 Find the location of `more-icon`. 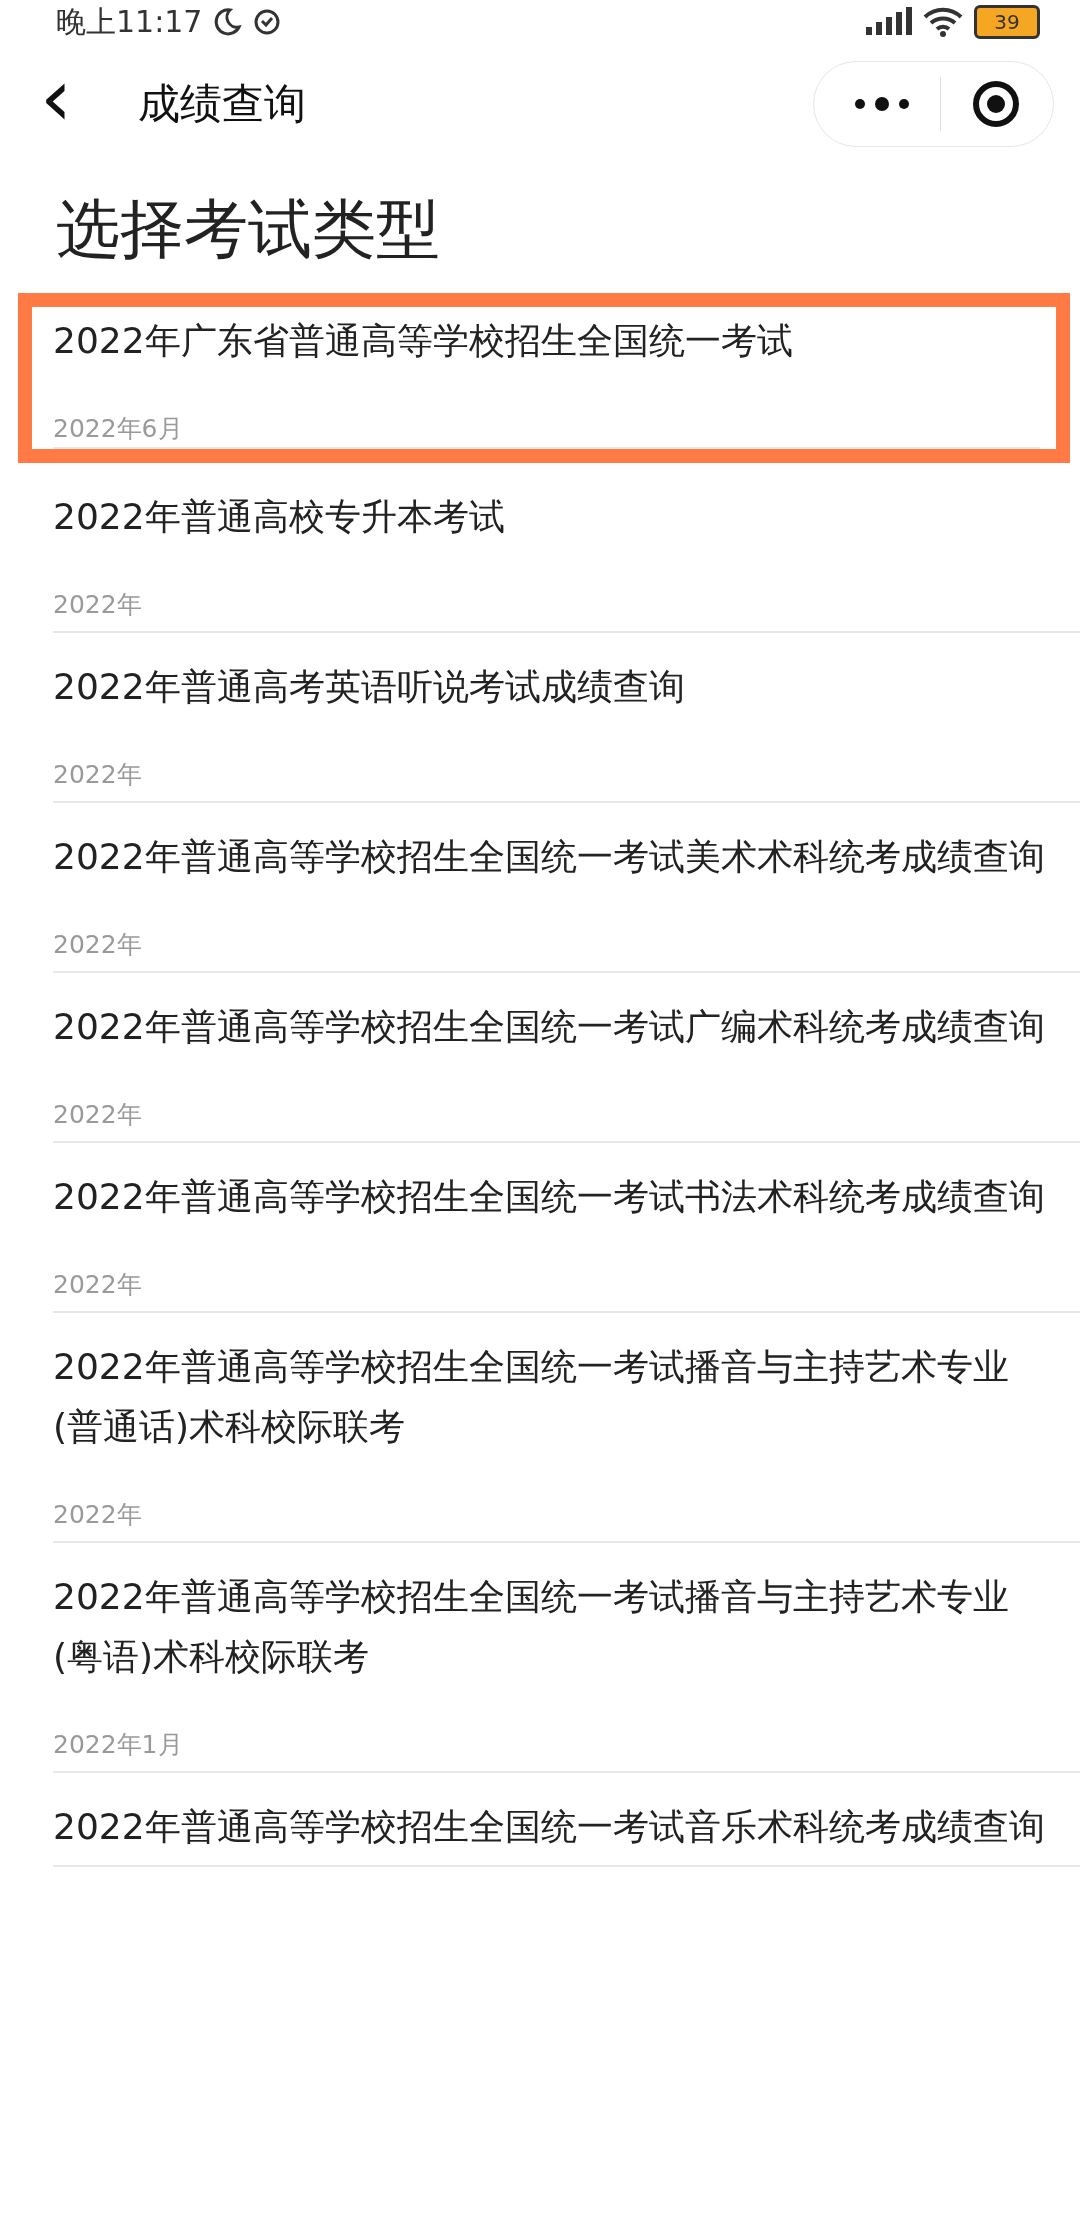

more-icon is located at coordinates (882, 104).